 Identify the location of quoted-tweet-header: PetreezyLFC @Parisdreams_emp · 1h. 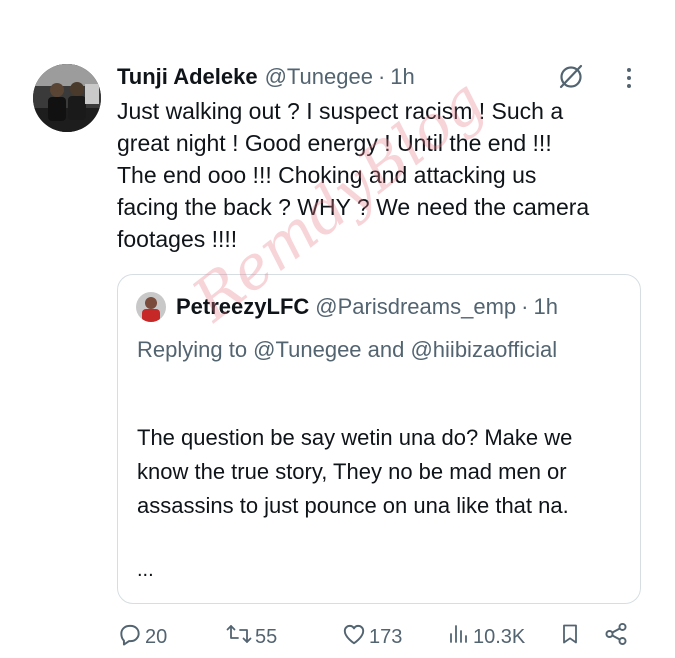
(347, 307).